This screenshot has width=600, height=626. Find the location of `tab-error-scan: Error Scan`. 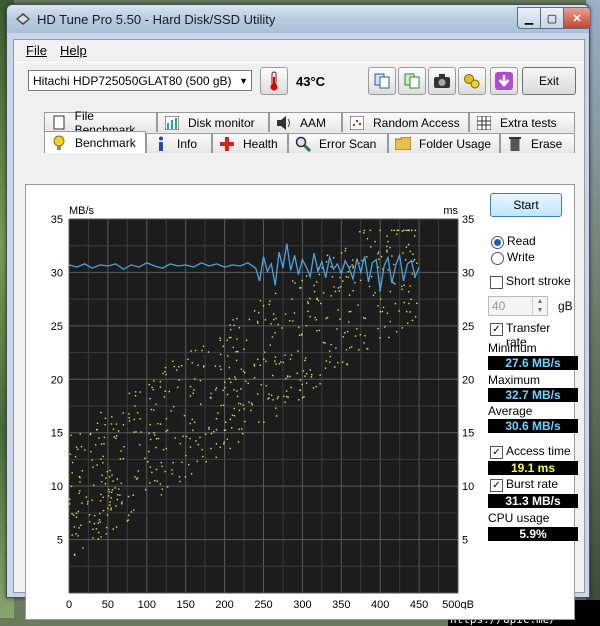

tab-error-scan: Error Scan is located at coordinates (338, 143).